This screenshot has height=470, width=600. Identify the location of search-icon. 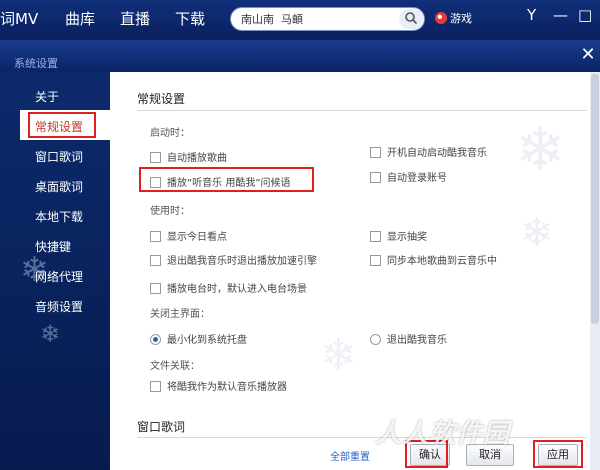
(411, 17).